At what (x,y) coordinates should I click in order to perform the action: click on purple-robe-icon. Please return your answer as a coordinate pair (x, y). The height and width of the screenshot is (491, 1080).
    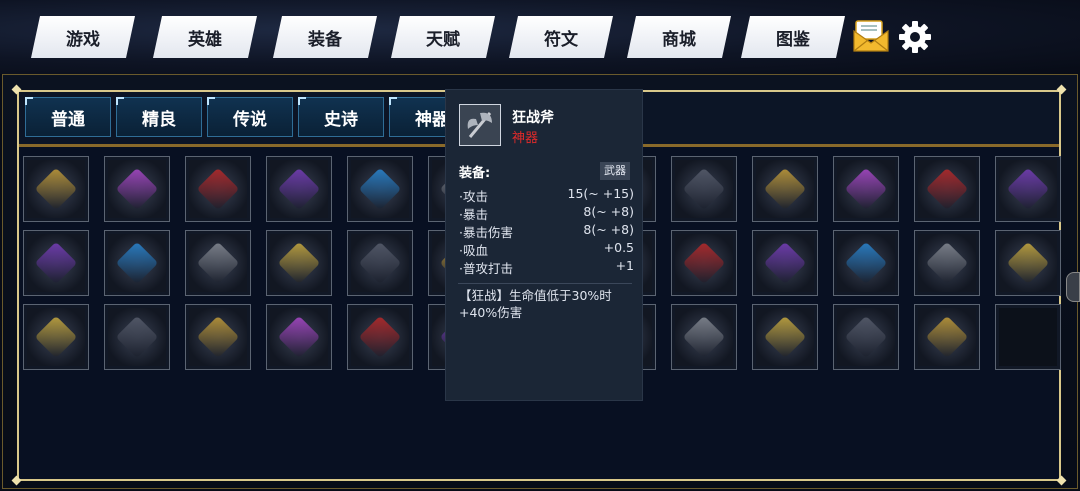
    Looking at the image, I should click on (137, 263).